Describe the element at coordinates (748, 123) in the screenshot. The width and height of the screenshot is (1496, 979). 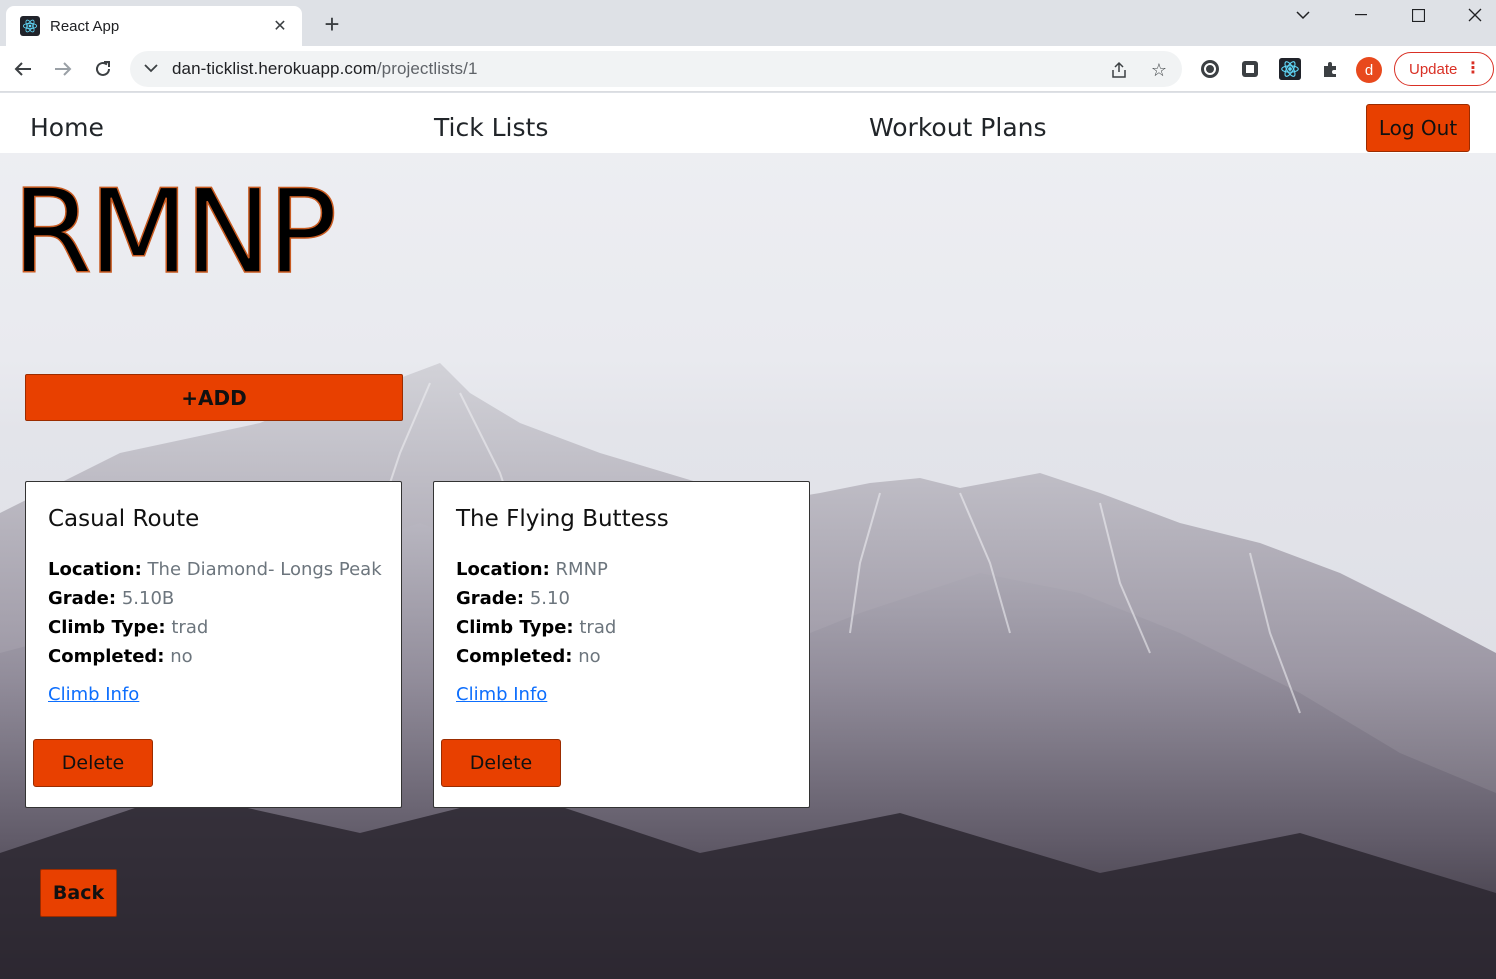
I see `top-navbar: Home Tick Lists Workout Plans Log Out` at that location.